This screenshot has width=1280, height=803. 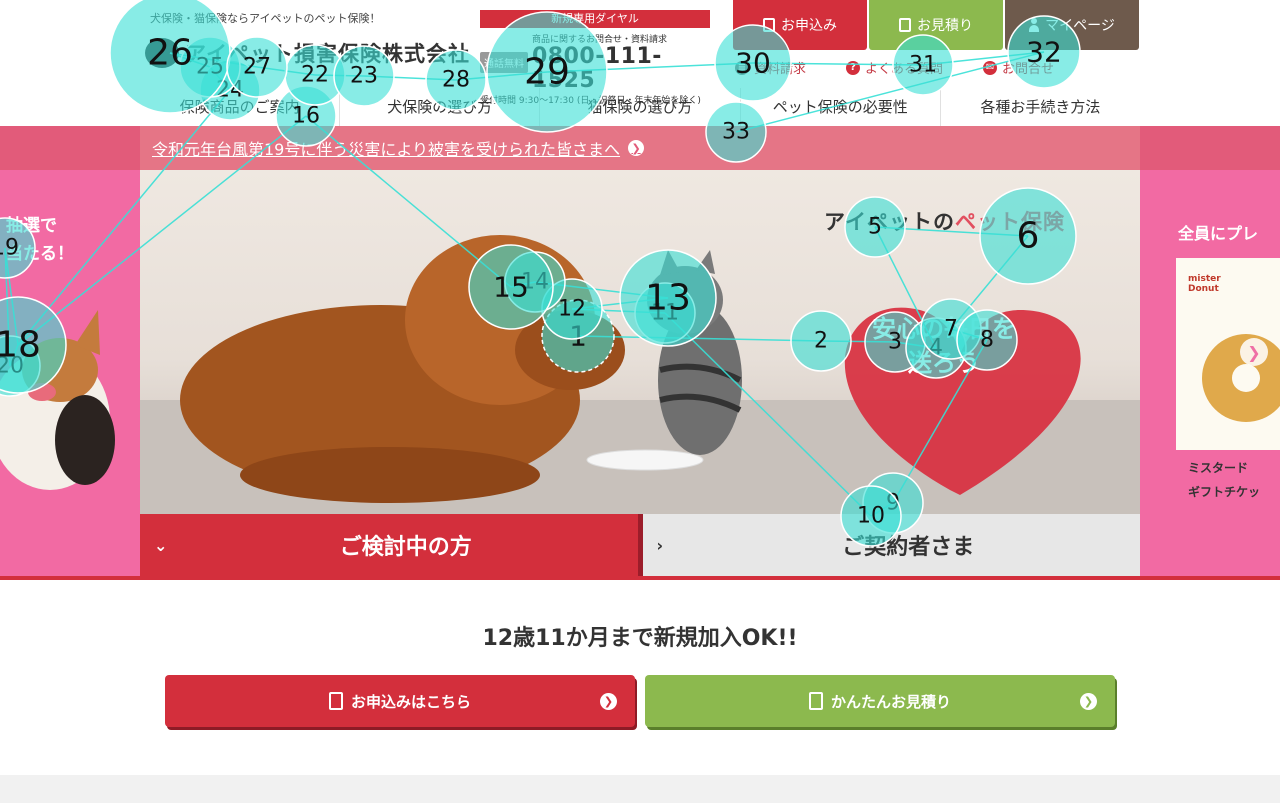 I want to click on site-tagline: 犬保険・猫保険ならアイペットのペット保険！, so click(x=265, y=18).